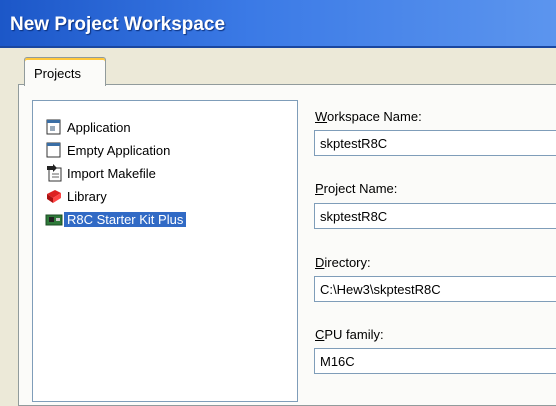 This screenshot has height=406, width=556. I want to click on project-type-label: Library, so click(87, 196).